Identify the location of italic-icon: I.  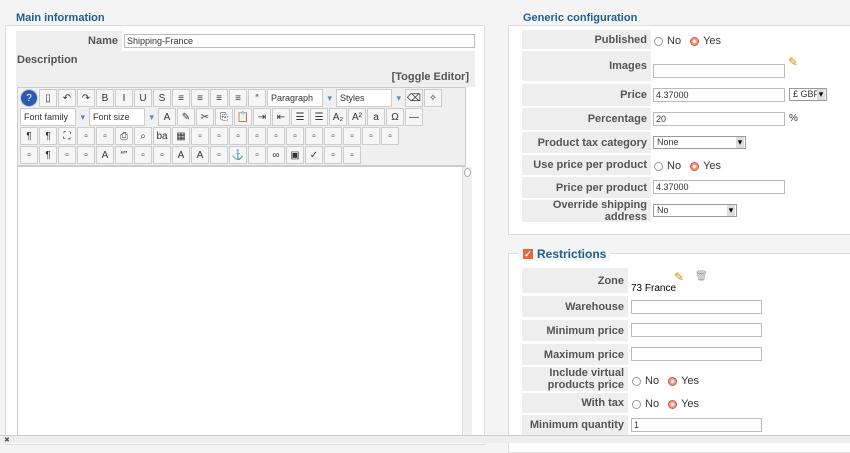
(124, 98).